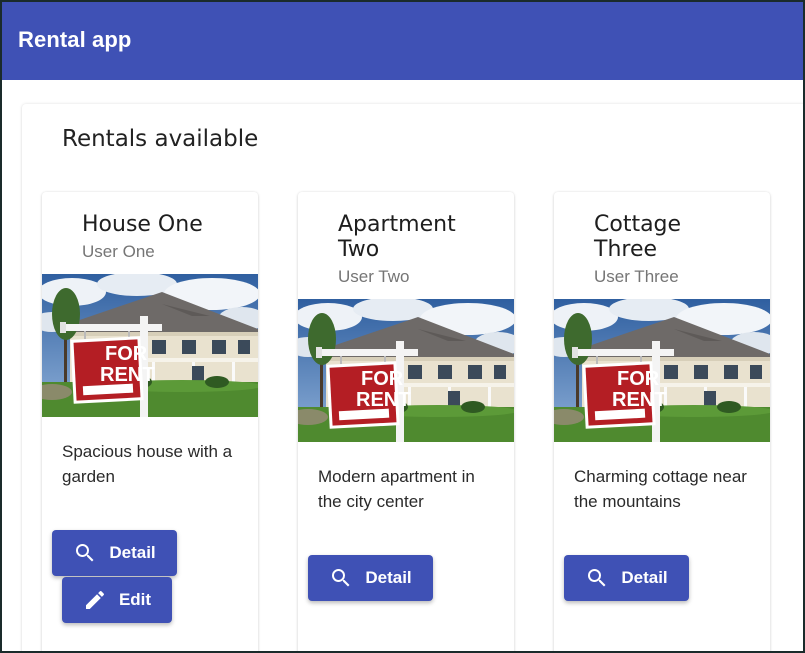  Describe the element at coordinates (374, 276) in the screenshot. I see `rental-owner: User Two` at that location.